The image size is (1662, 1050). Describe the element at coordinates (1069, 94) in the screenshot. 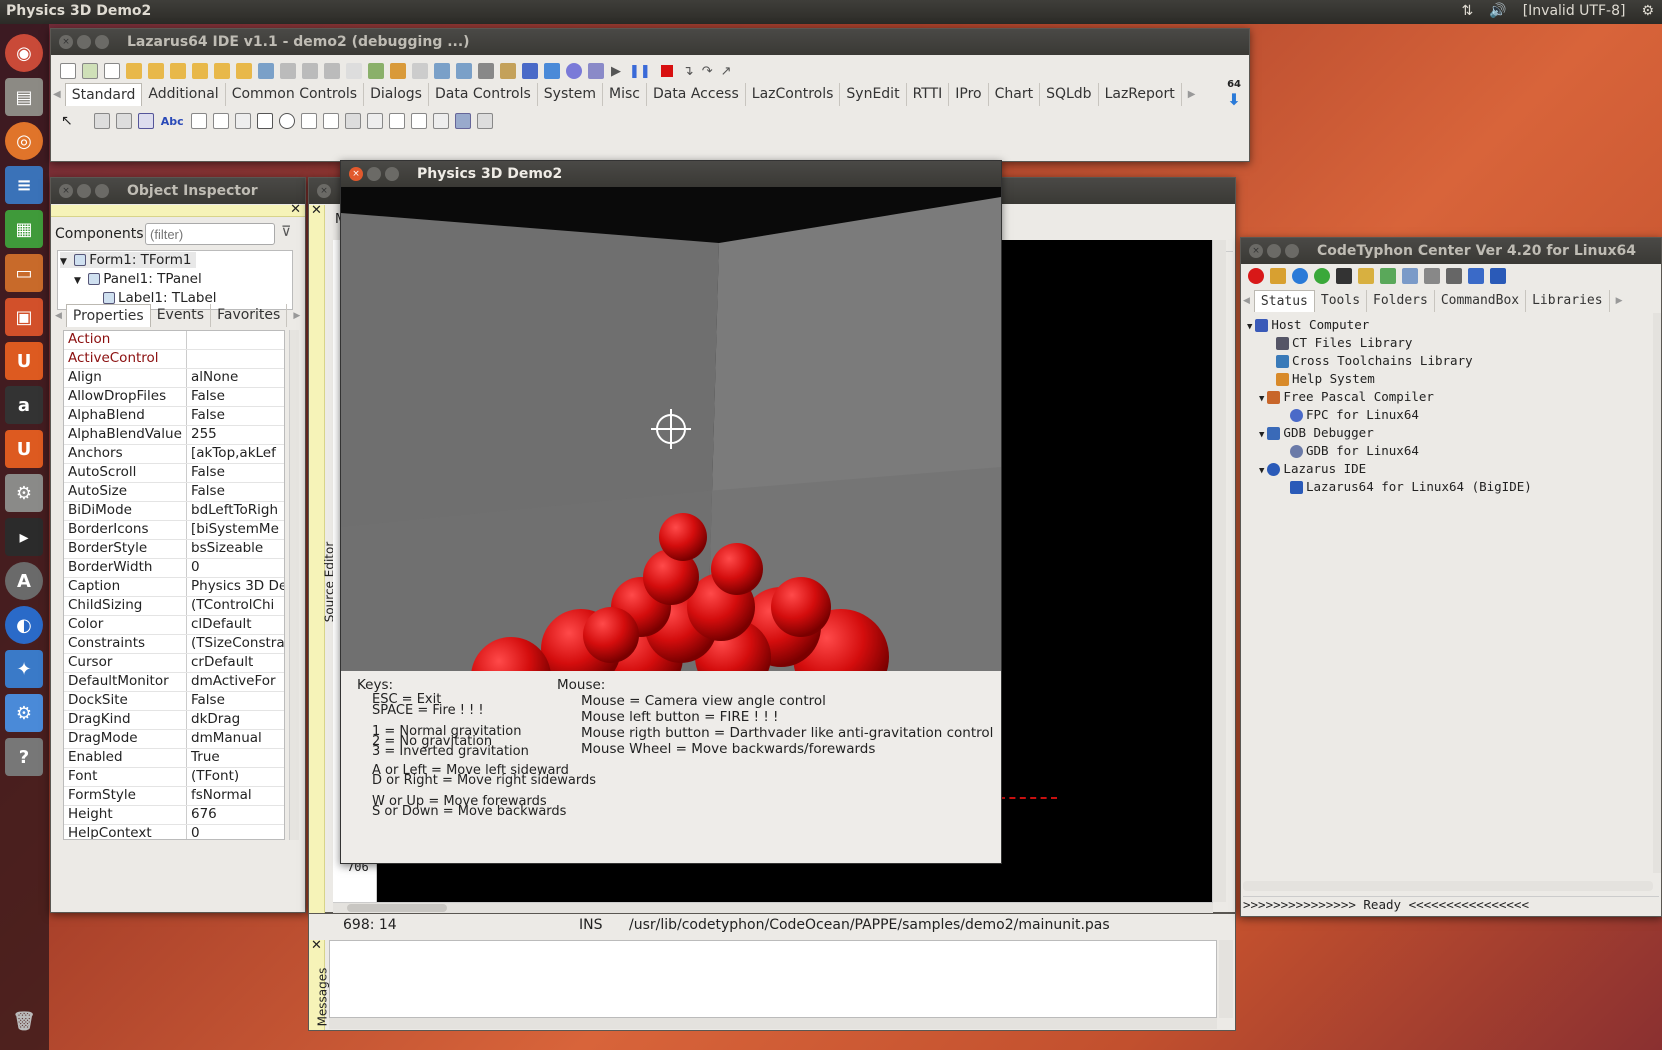

I see `tab-sqldb: SQLdb` at that location.